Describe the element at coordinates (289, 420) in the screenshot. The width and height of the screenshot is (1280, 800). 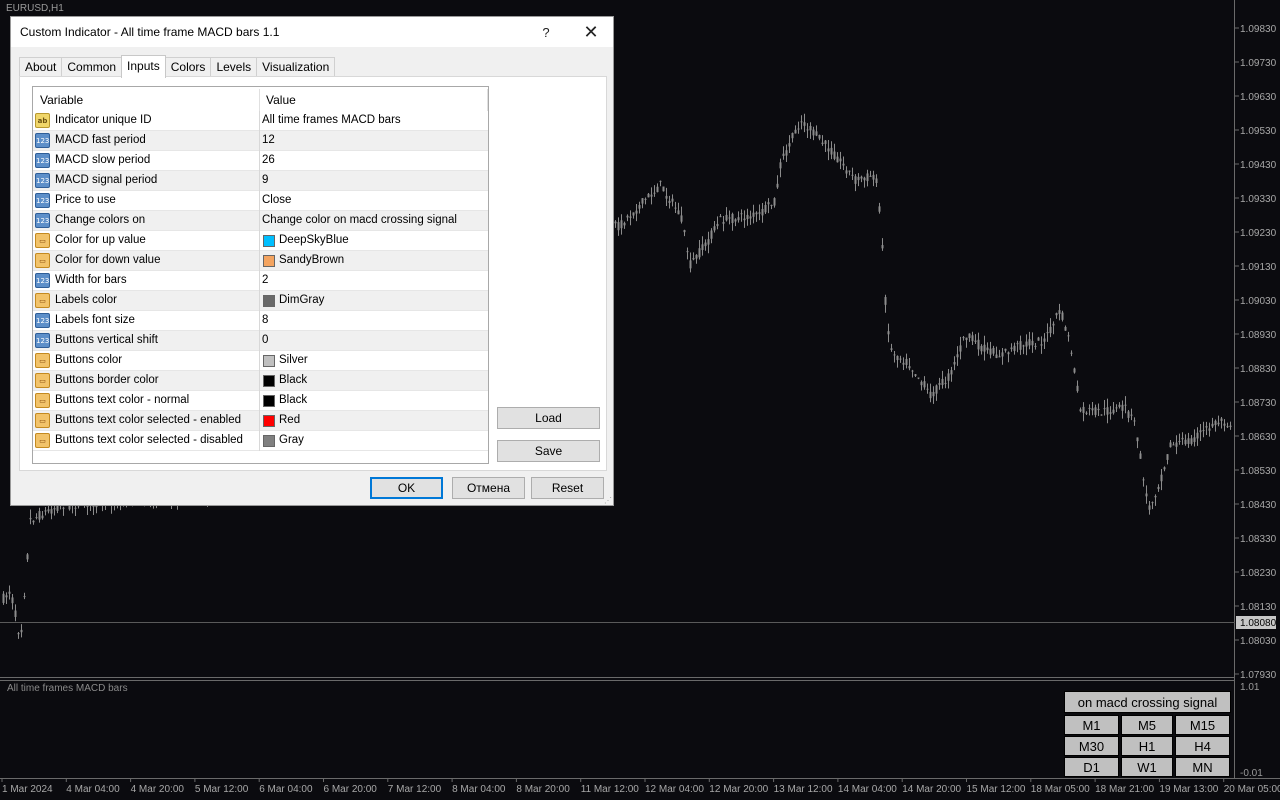
I see `input-value: Red` at that location.